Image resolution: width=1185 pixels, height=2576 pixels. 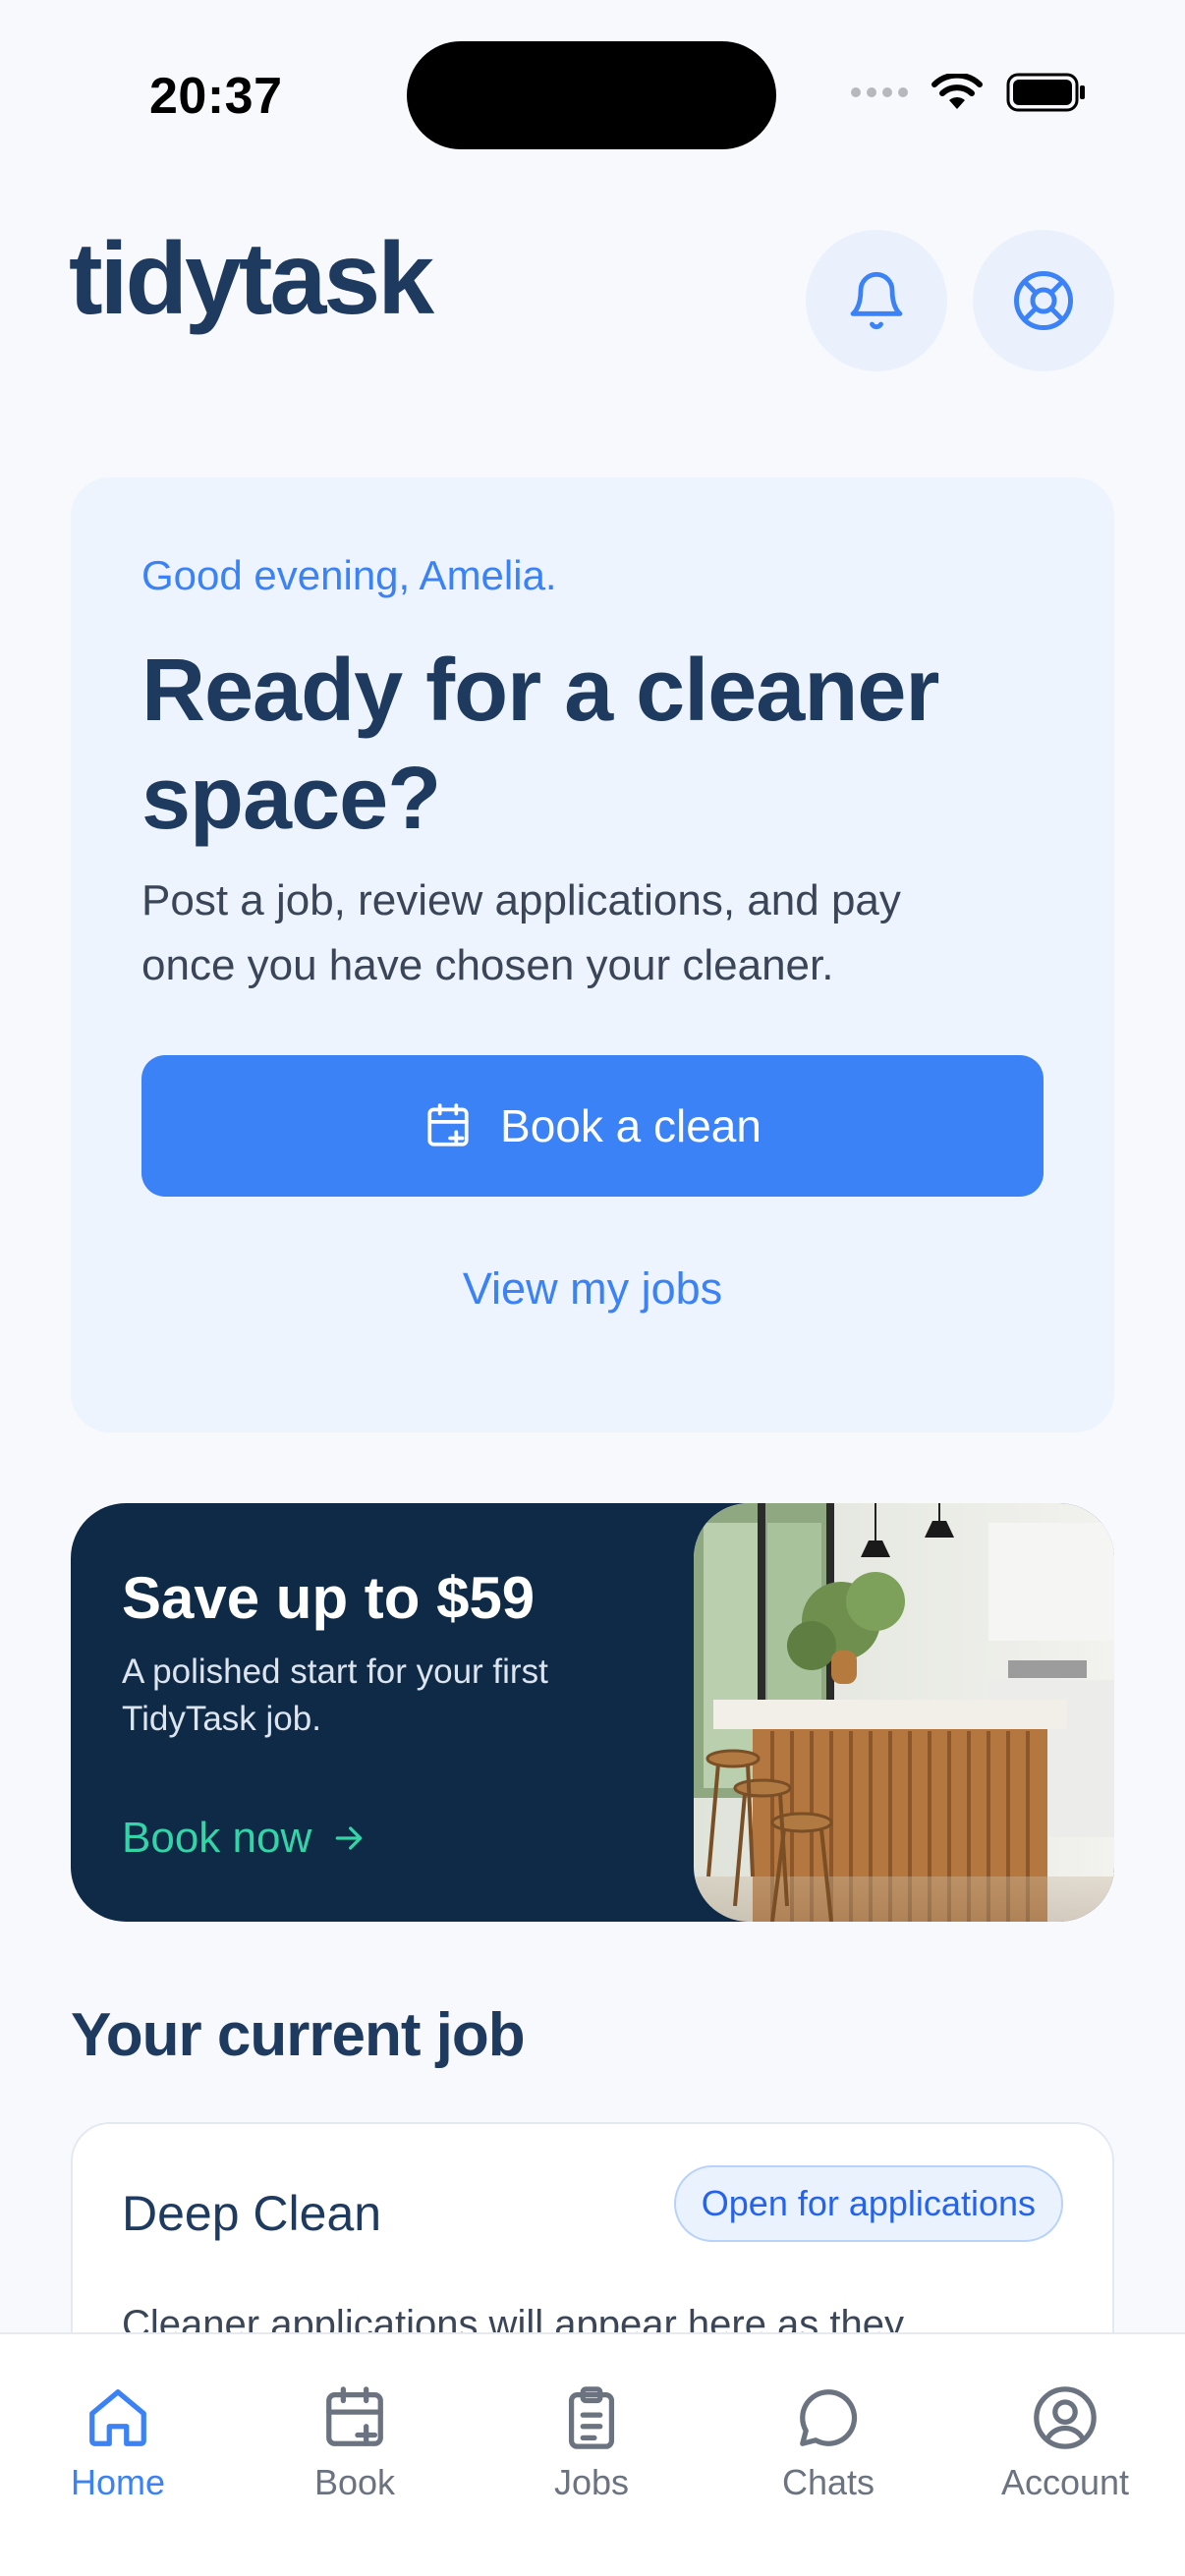 What do you see at coordinates (329, 1598) in the screenshot?
I see `promo-title: Save up to $59` at bounding box center [329, 1598].